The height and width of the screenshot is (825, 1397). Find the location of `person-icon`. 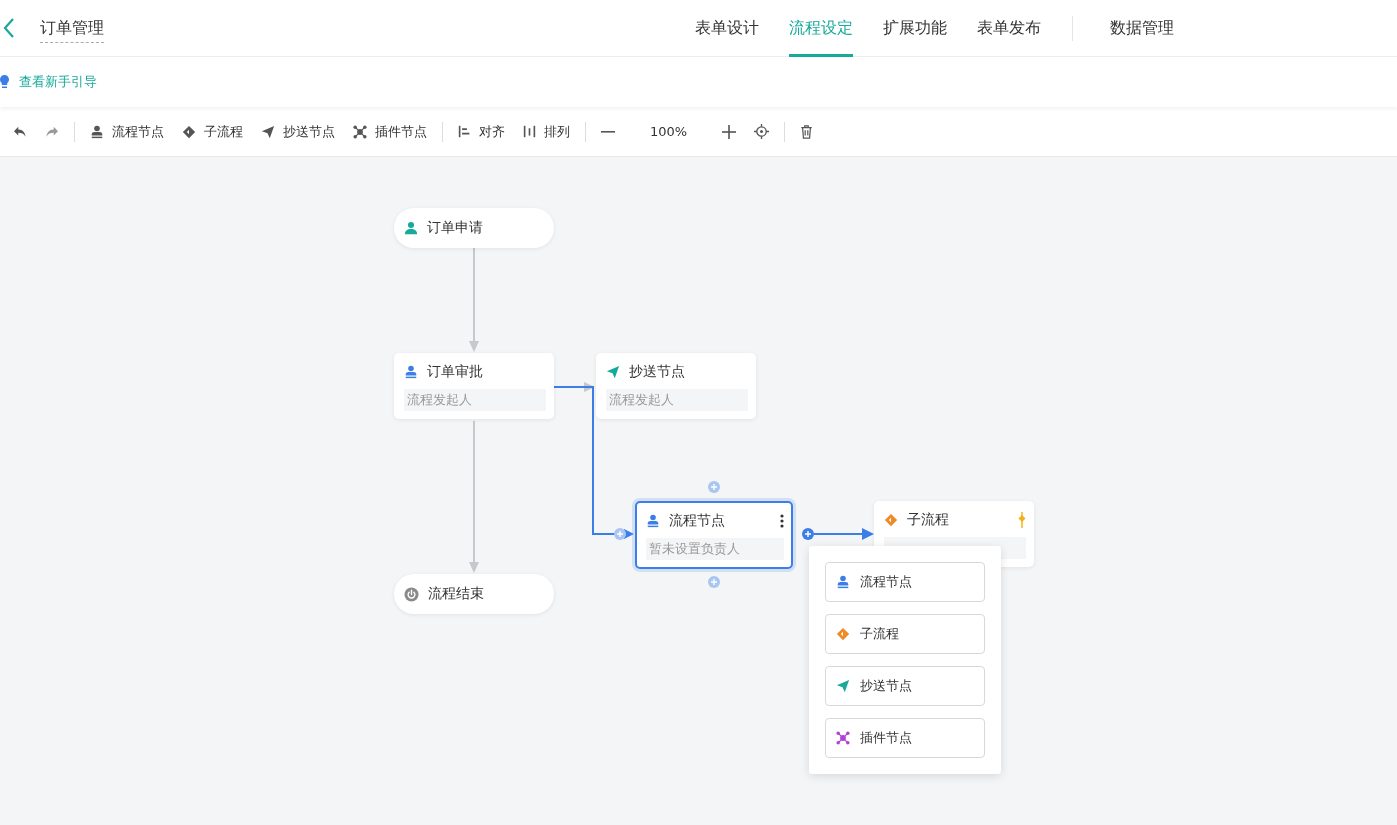

person-icon is located at coordinates (411, 228).